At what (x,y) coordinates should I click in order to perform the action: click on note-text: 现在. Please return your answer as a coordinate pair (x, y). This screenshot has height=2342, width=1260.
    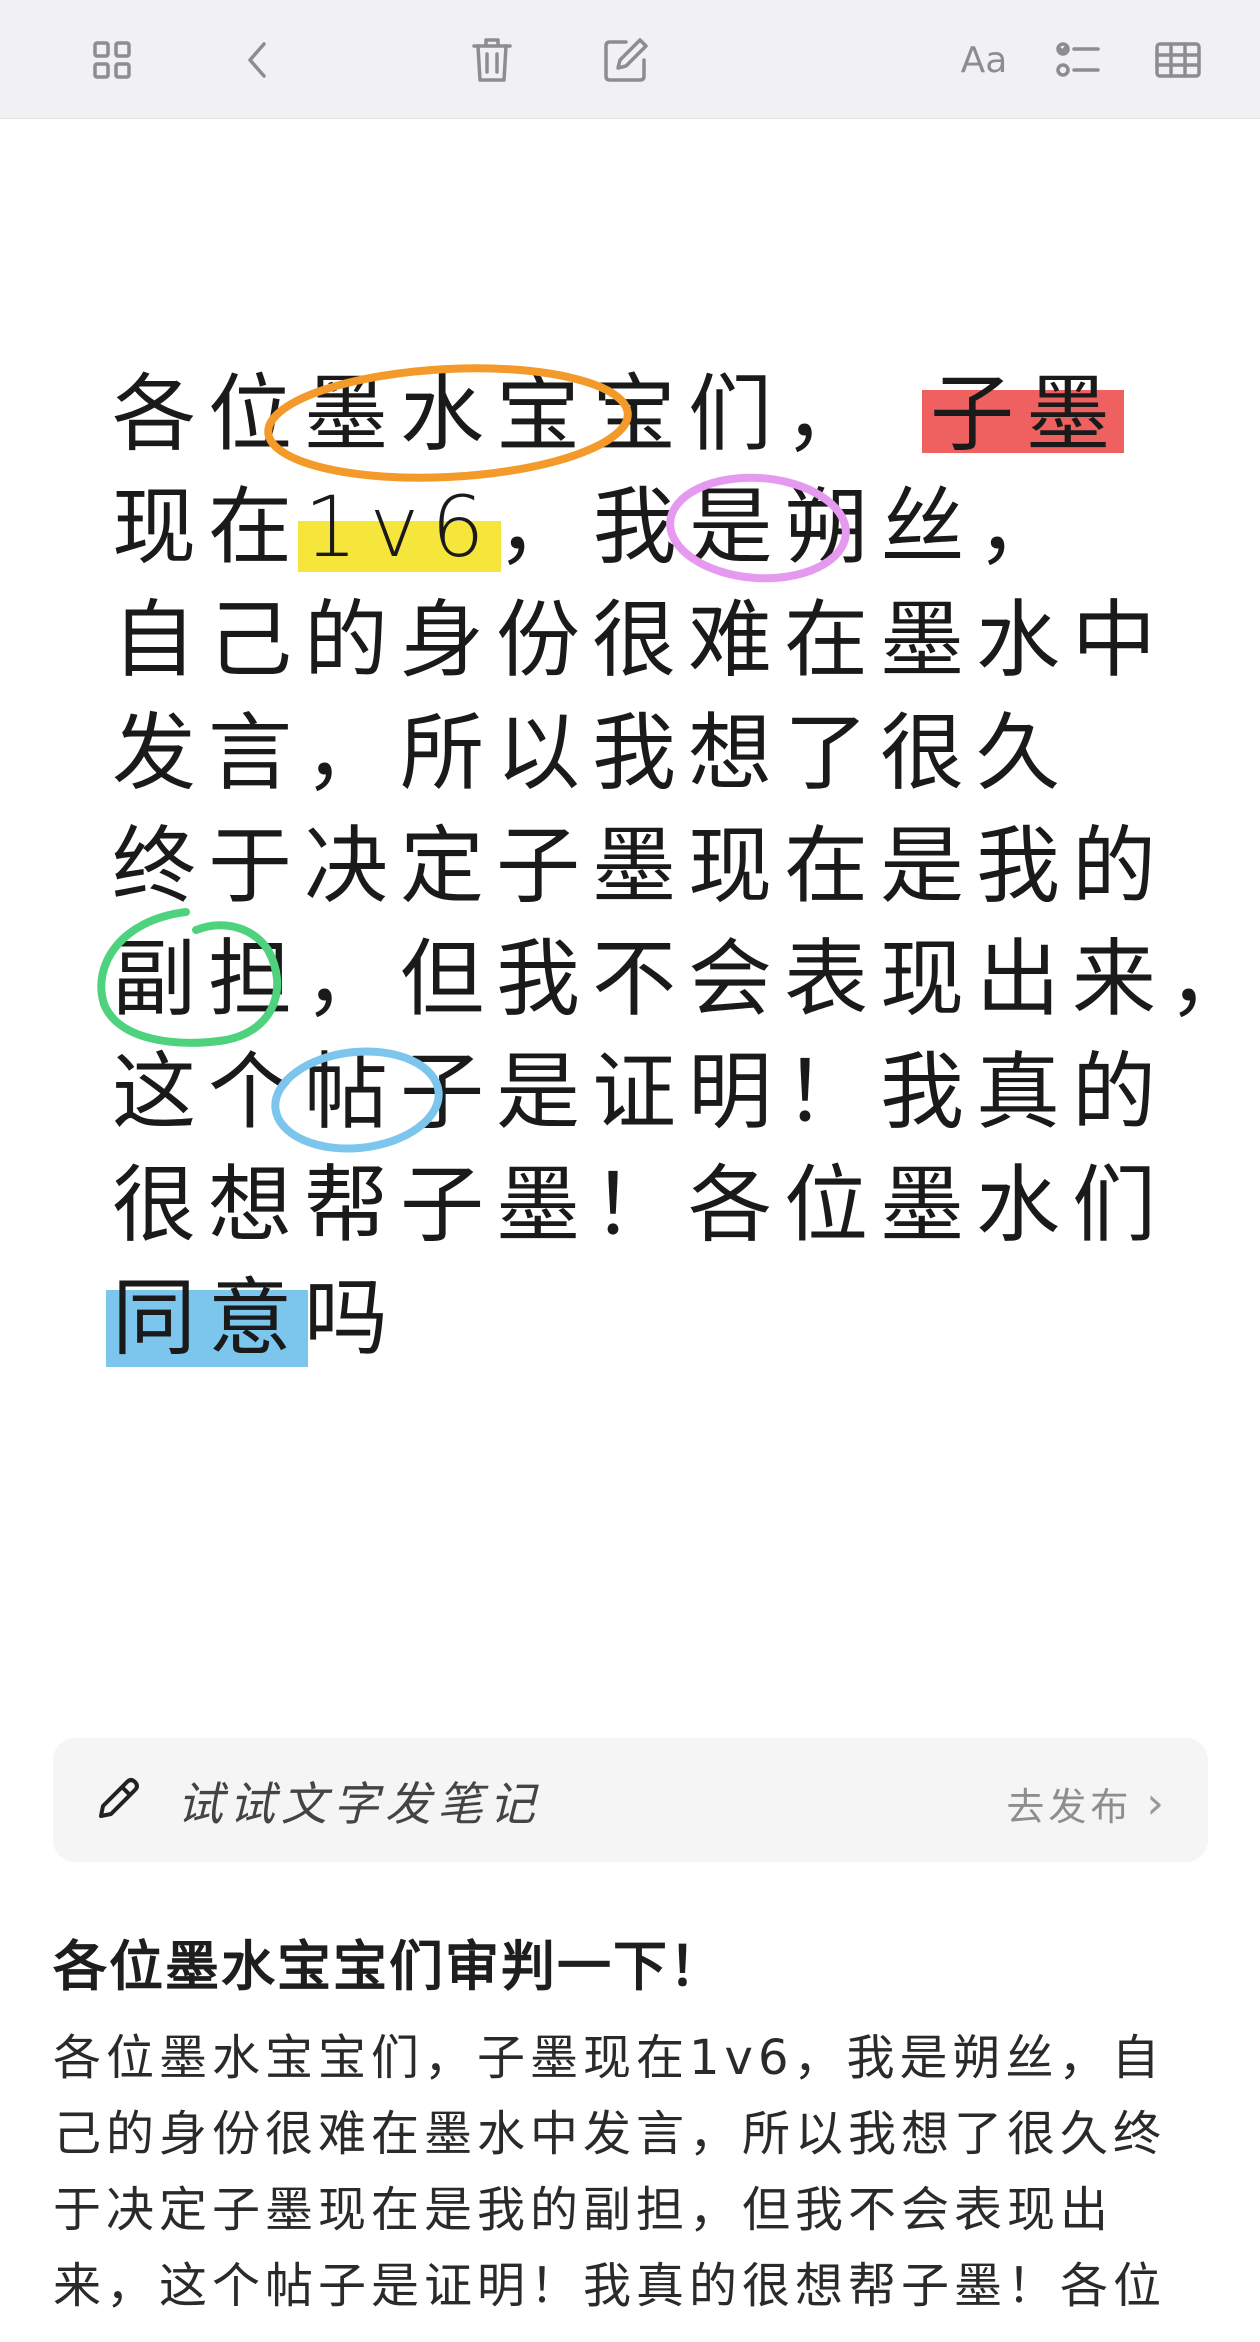
    Looking at the image, I should click on (208, 527).